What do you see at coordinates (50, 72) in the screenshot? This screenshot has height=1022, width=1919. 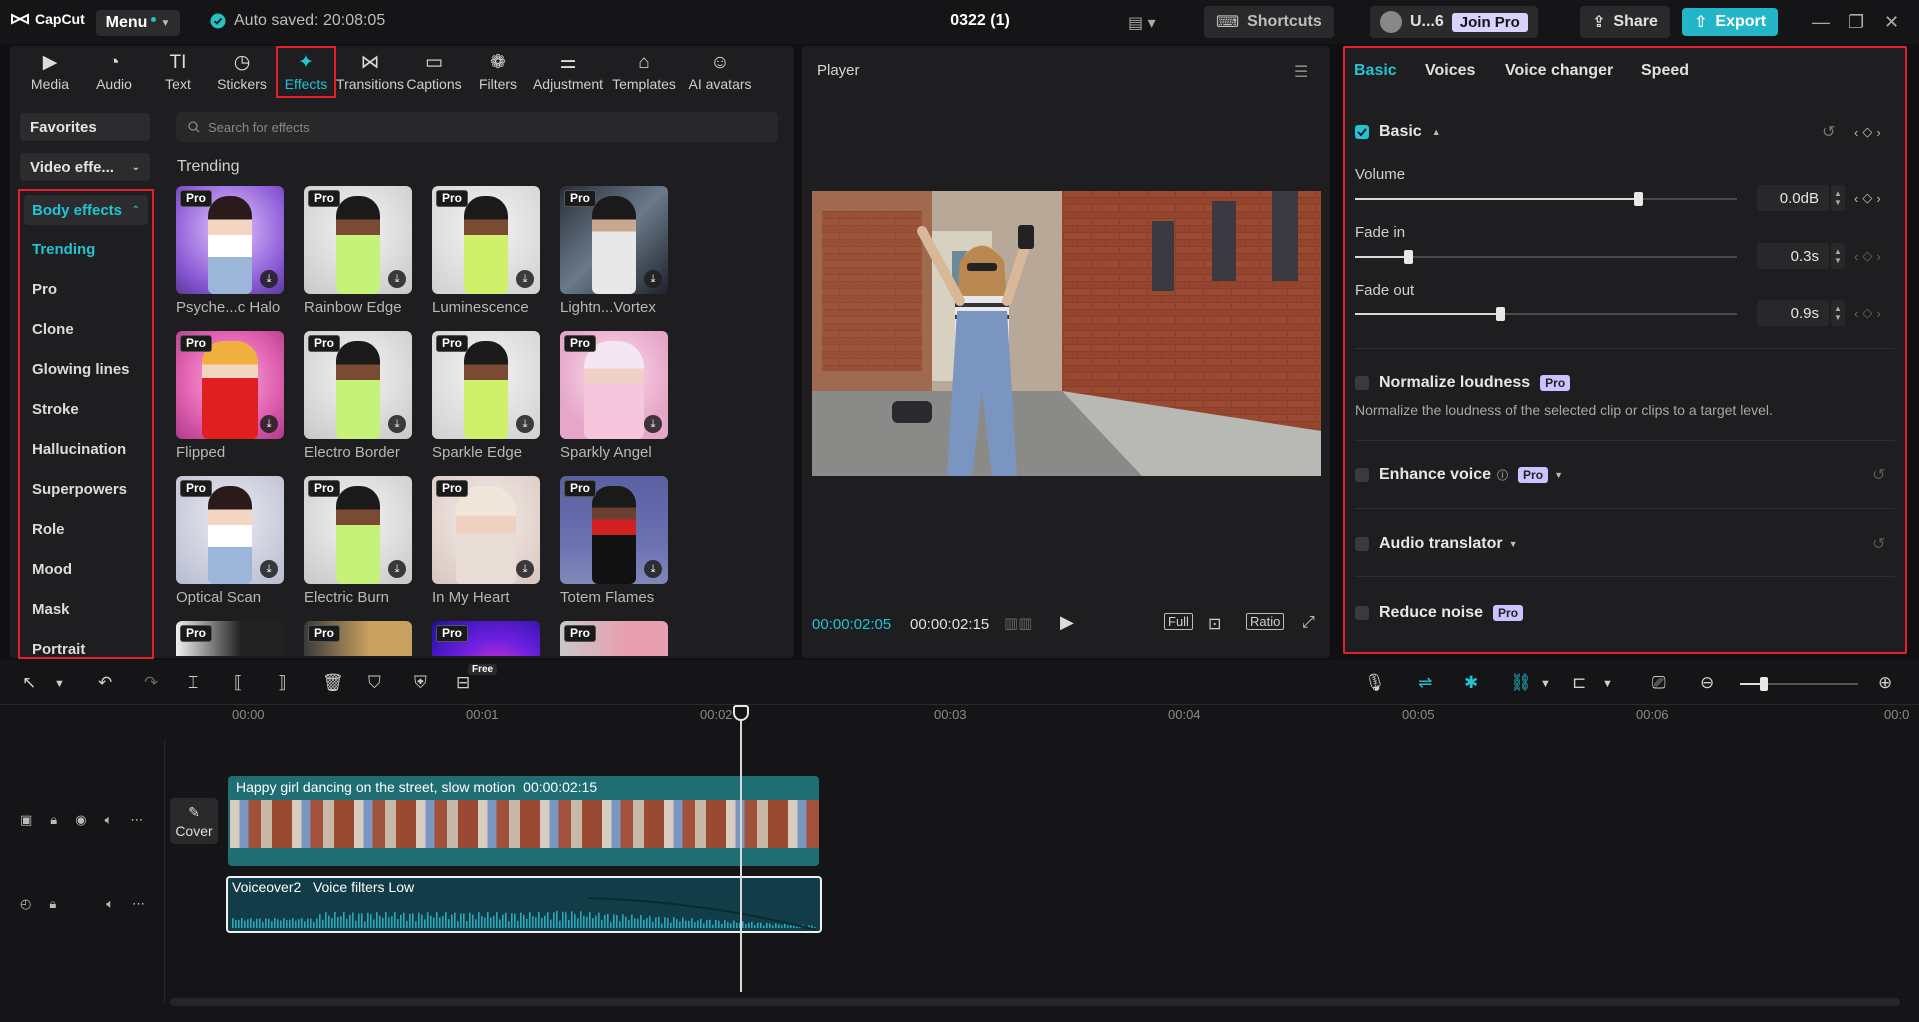 I see `tab-media: ▶ Media` at bounding box center [50, 72].